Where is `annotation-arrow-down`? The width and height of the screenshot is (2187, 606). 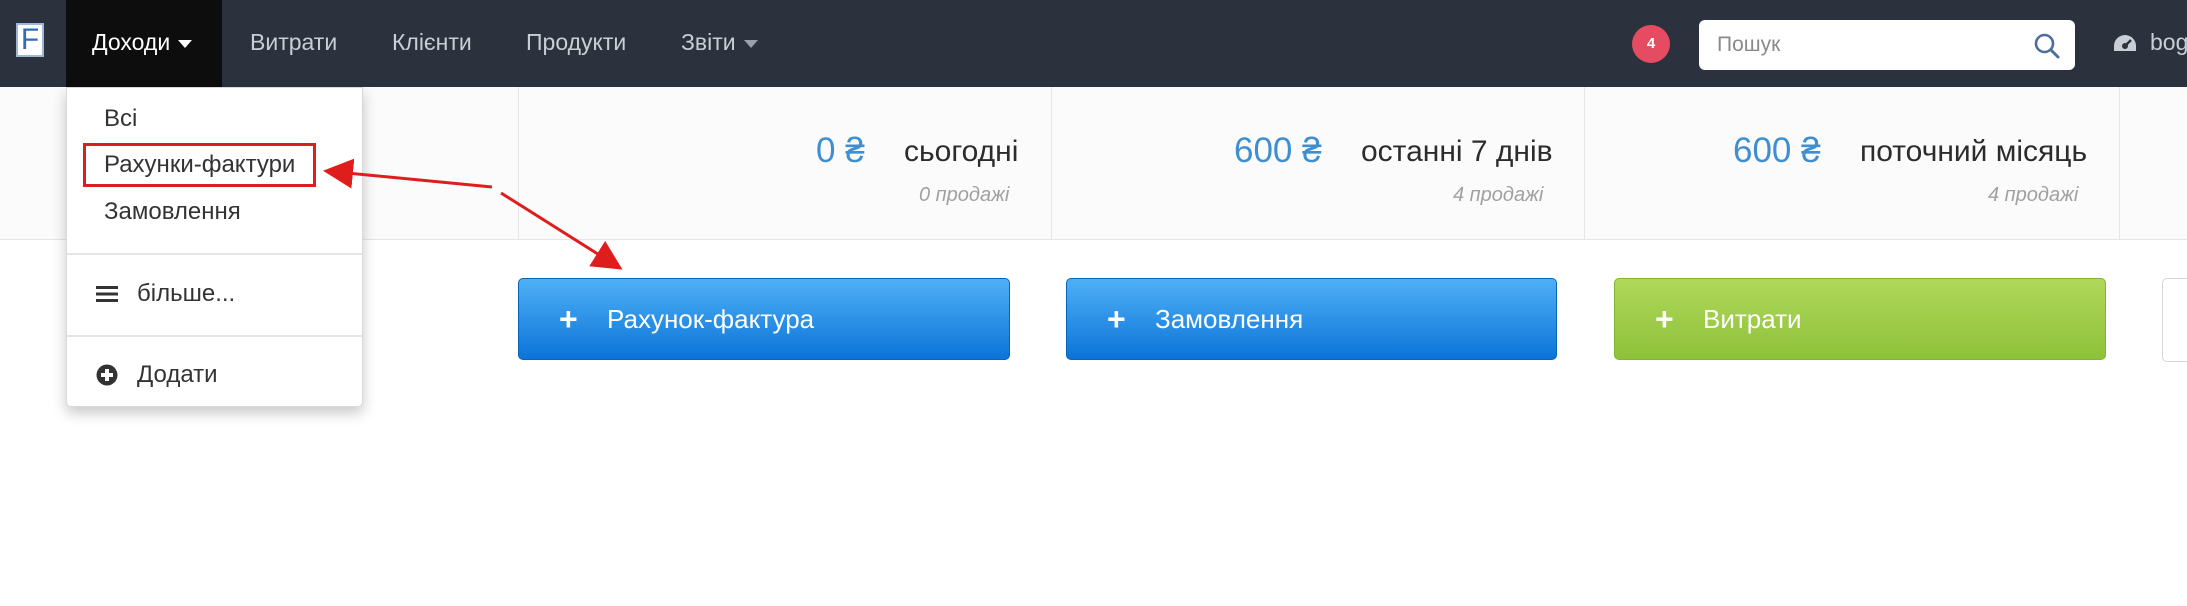 annotation-arrow-down is located at coordinates (561, 230).